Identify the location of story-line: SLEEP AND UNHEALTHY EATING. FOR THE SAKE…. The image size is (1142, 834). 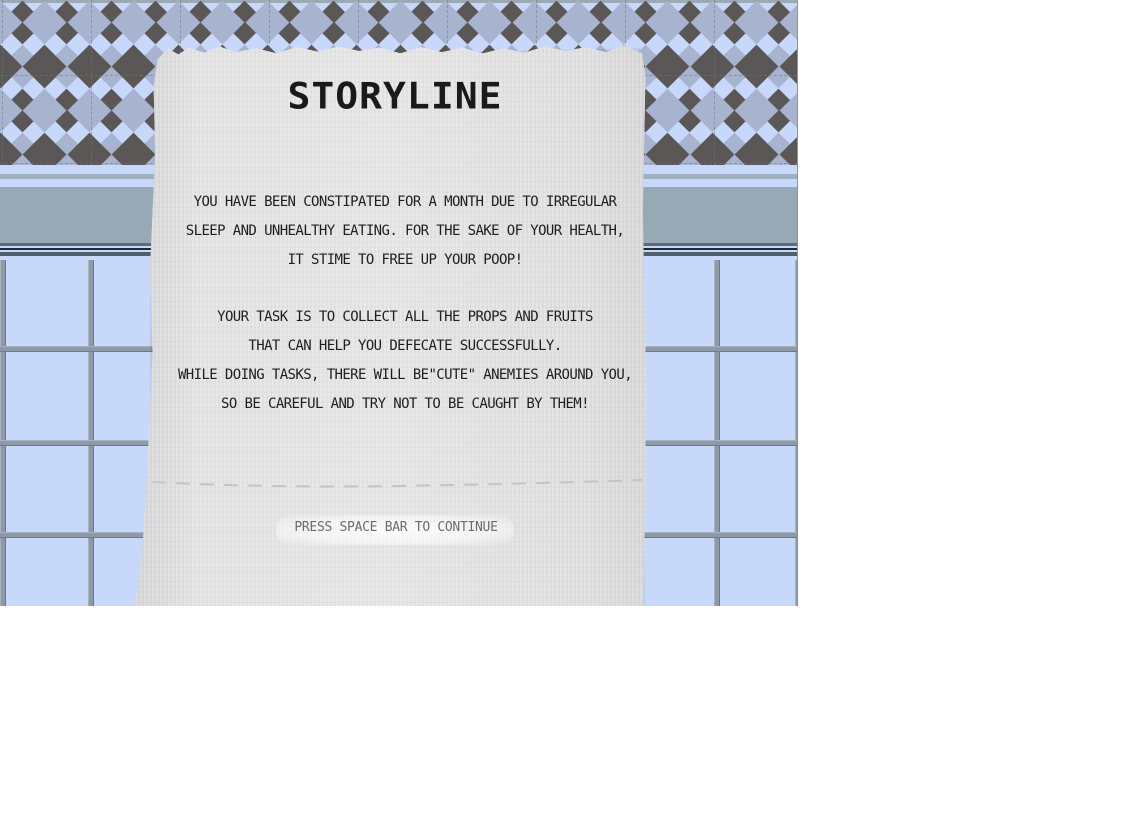
(405, 231).